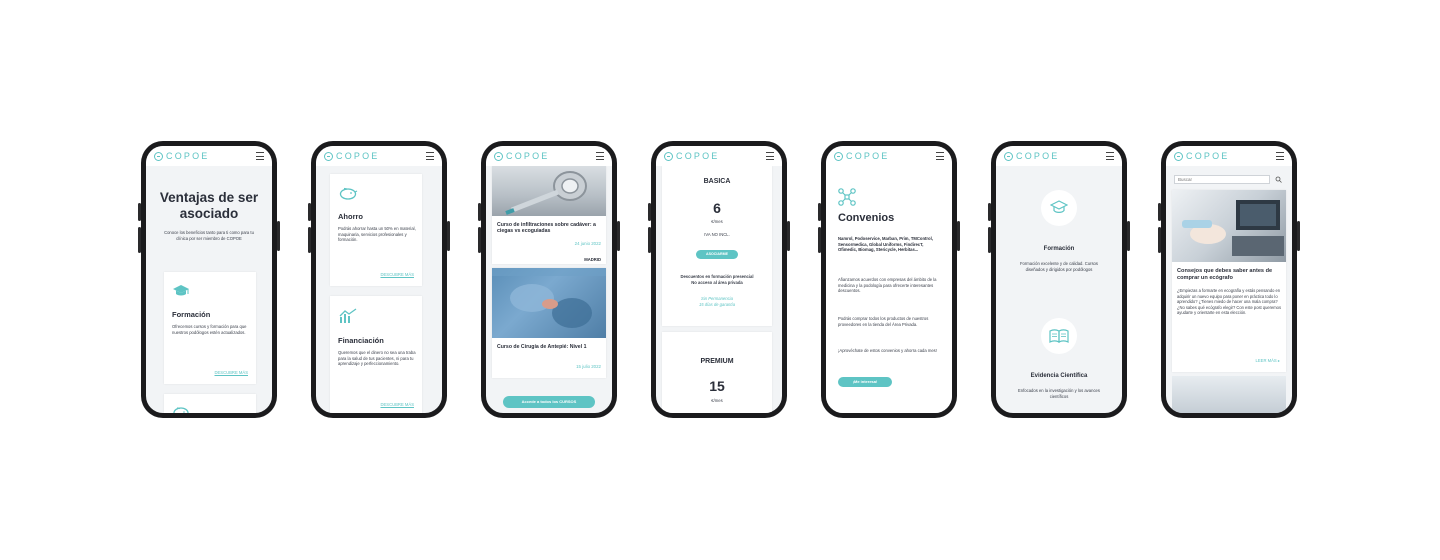 This screenshot has width=1440, height=560. I want to click on plan-name: BASICA, so click(717, 181).